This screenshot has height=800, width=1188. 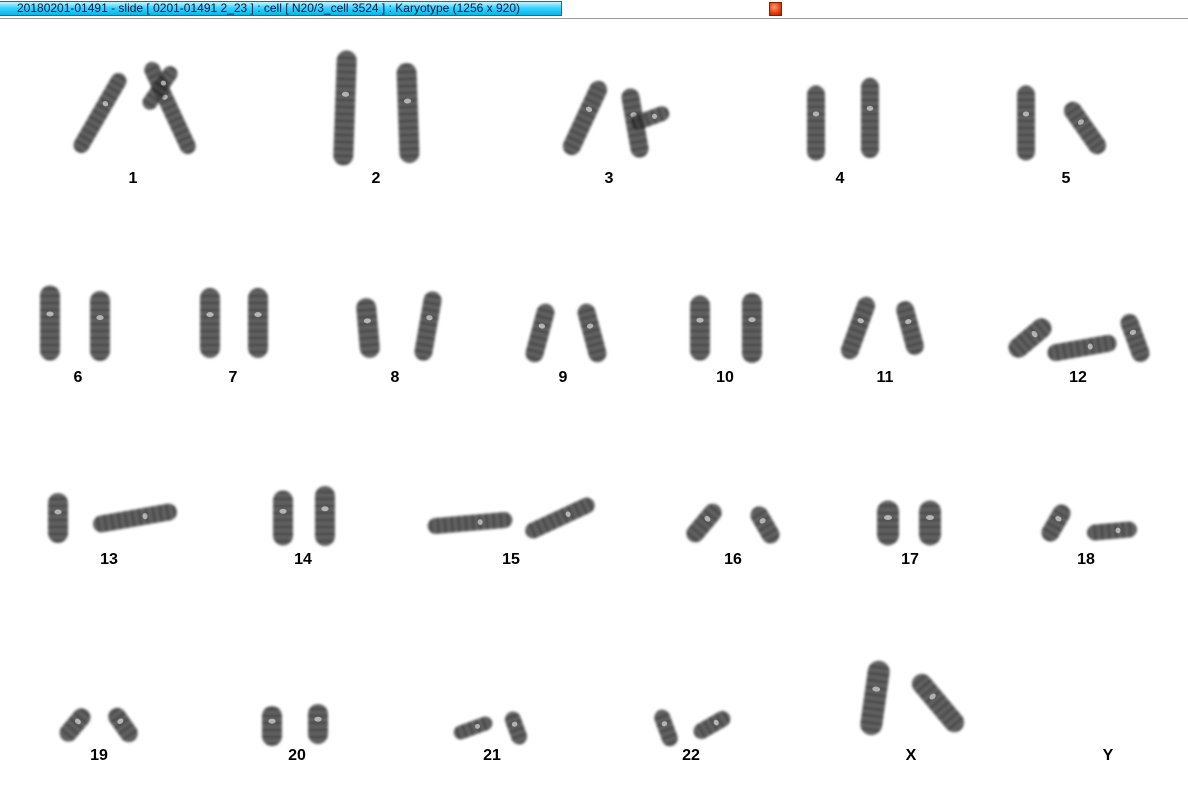 What do you see at coordinates (492, 755) in the screenshot?
I see `chromosome-label-21: 21` at bounding box center [492, 755].